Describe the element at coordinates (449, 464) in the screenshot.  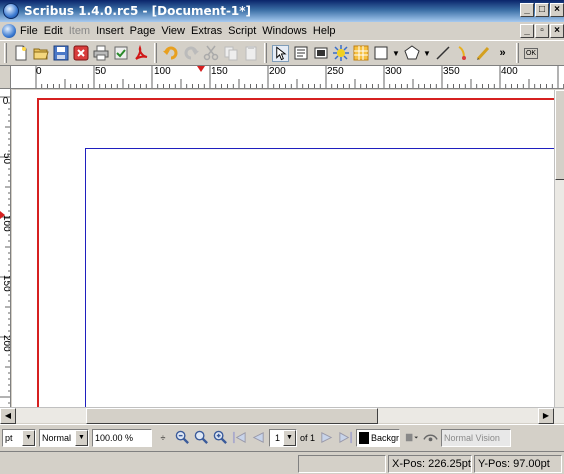
I see `xpos-value: 226.25pt` at that location.